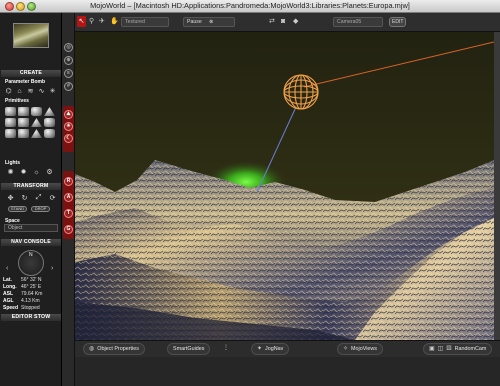 This screenshot has height=386, width=500. I want to click on nav-row-speed: Speed Stopped, so click(21, 308).